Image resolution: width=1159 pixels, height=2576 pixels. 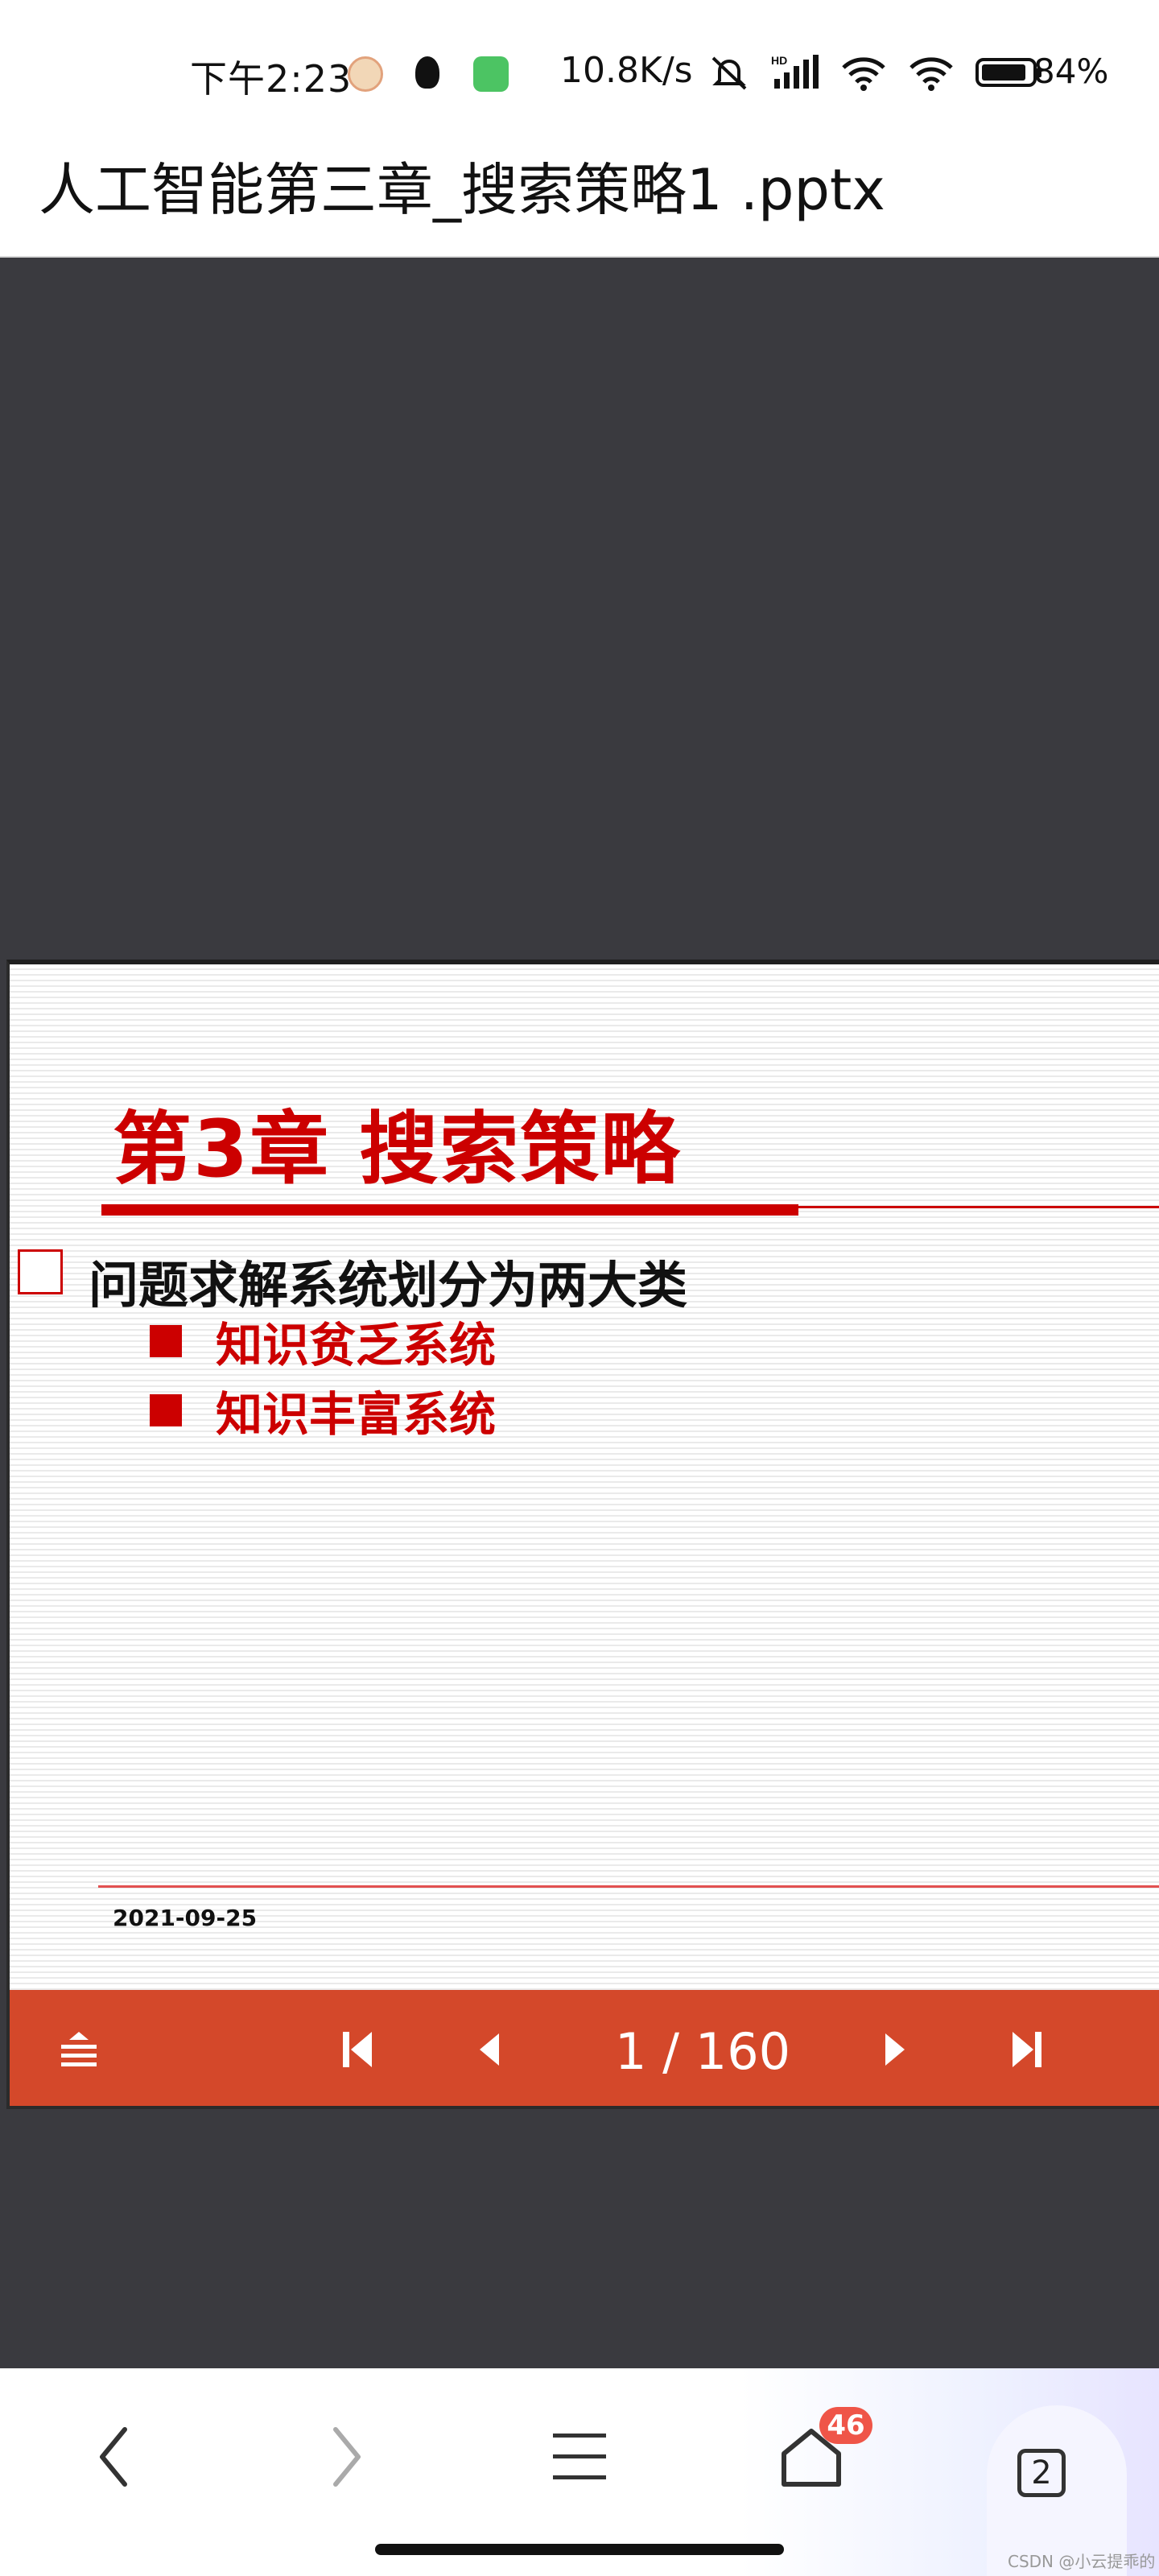 I want to click on outline-menu-button, so click(x=79, y=2049).